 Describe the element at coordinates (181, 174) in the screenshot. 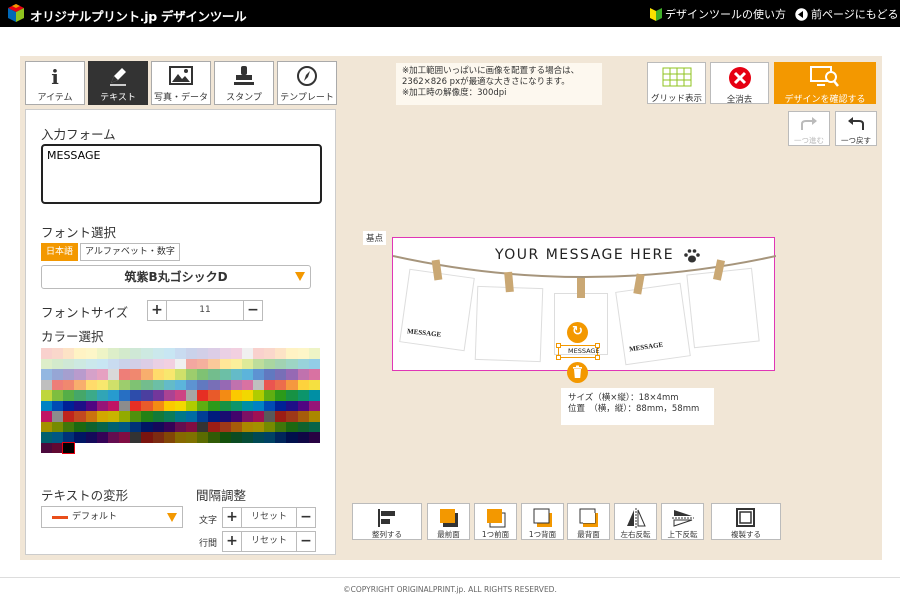

I see `text-input` at that location.